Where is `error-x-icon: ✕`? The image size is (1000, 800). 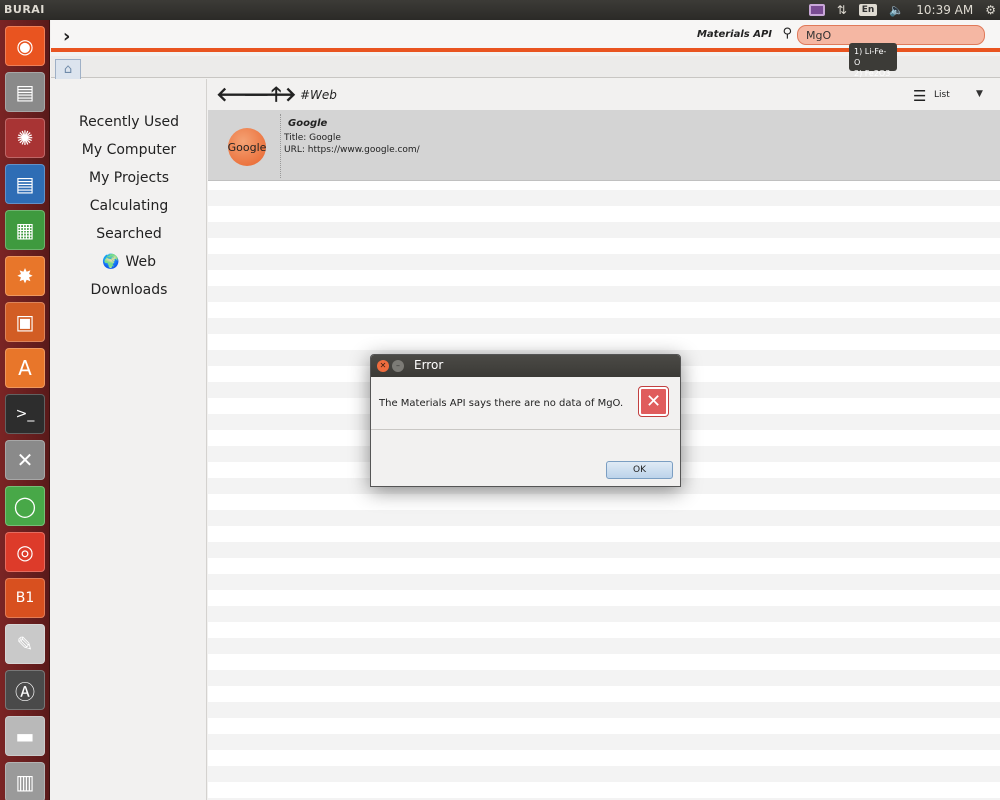 error-x-icon: ✕ is located at coordinates (653, 401).